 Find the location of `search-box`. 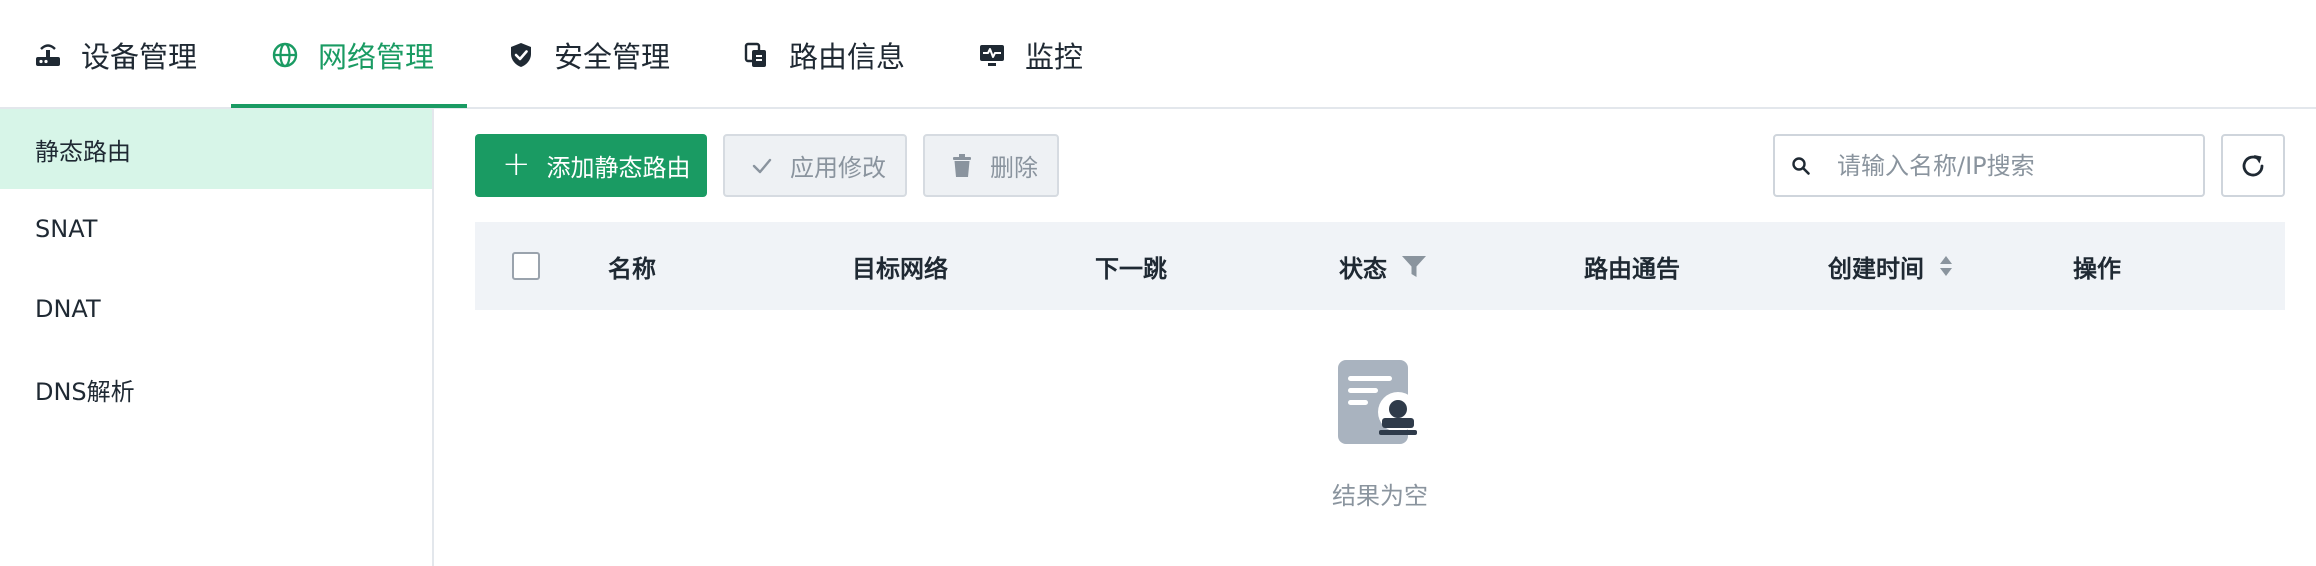

search-box is located at coordinates (1989, 165).